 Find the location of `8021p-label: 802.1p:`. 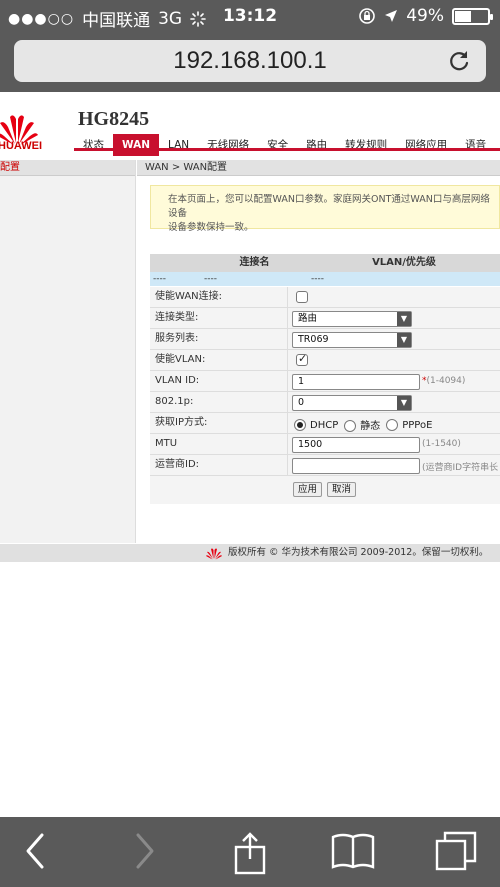

8021p-label: 802.1p: is located at coordinates (219, 402).